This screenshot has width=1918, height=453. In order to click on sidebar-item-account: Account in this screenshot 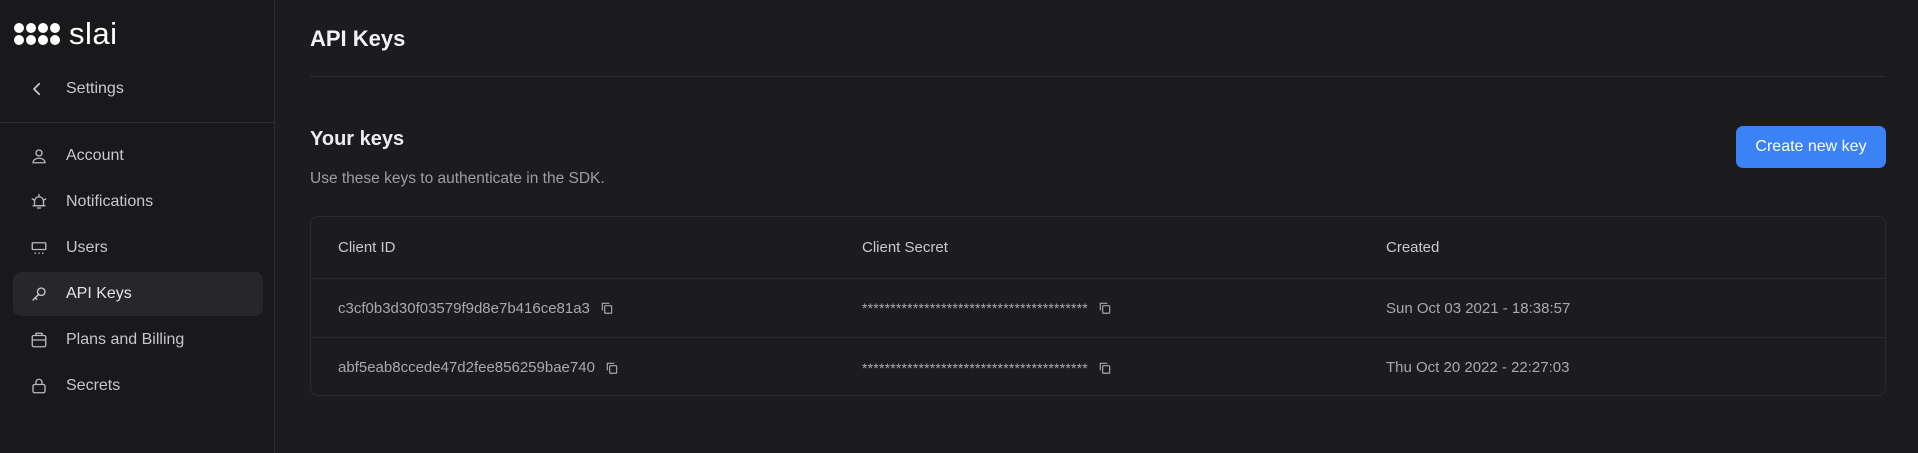, I will do `click(138, 156)`.